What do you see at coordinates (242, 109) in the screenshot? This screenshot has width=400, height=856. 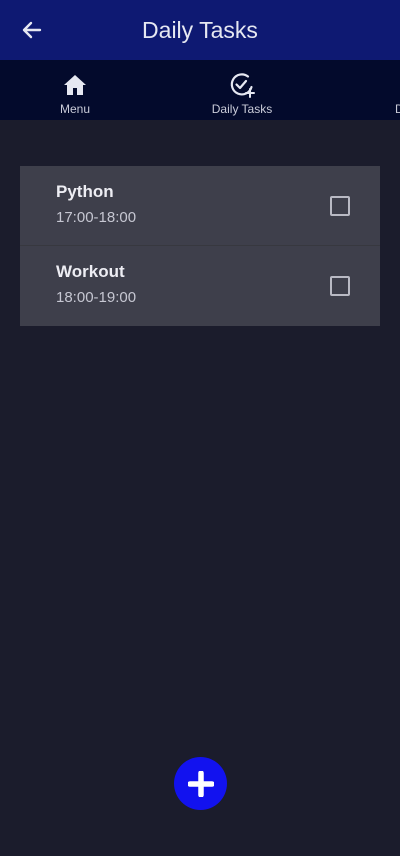 I see `tab-daily-tasks-label: Daily Tasks` at bounding box center [242, 109].